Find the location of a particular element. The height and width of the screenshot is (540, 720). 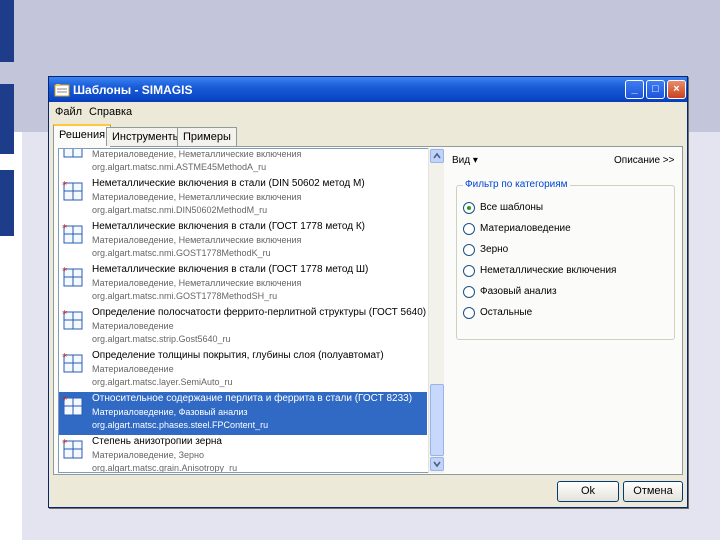

menu-file: Файл is located at coordinates (68, 112).